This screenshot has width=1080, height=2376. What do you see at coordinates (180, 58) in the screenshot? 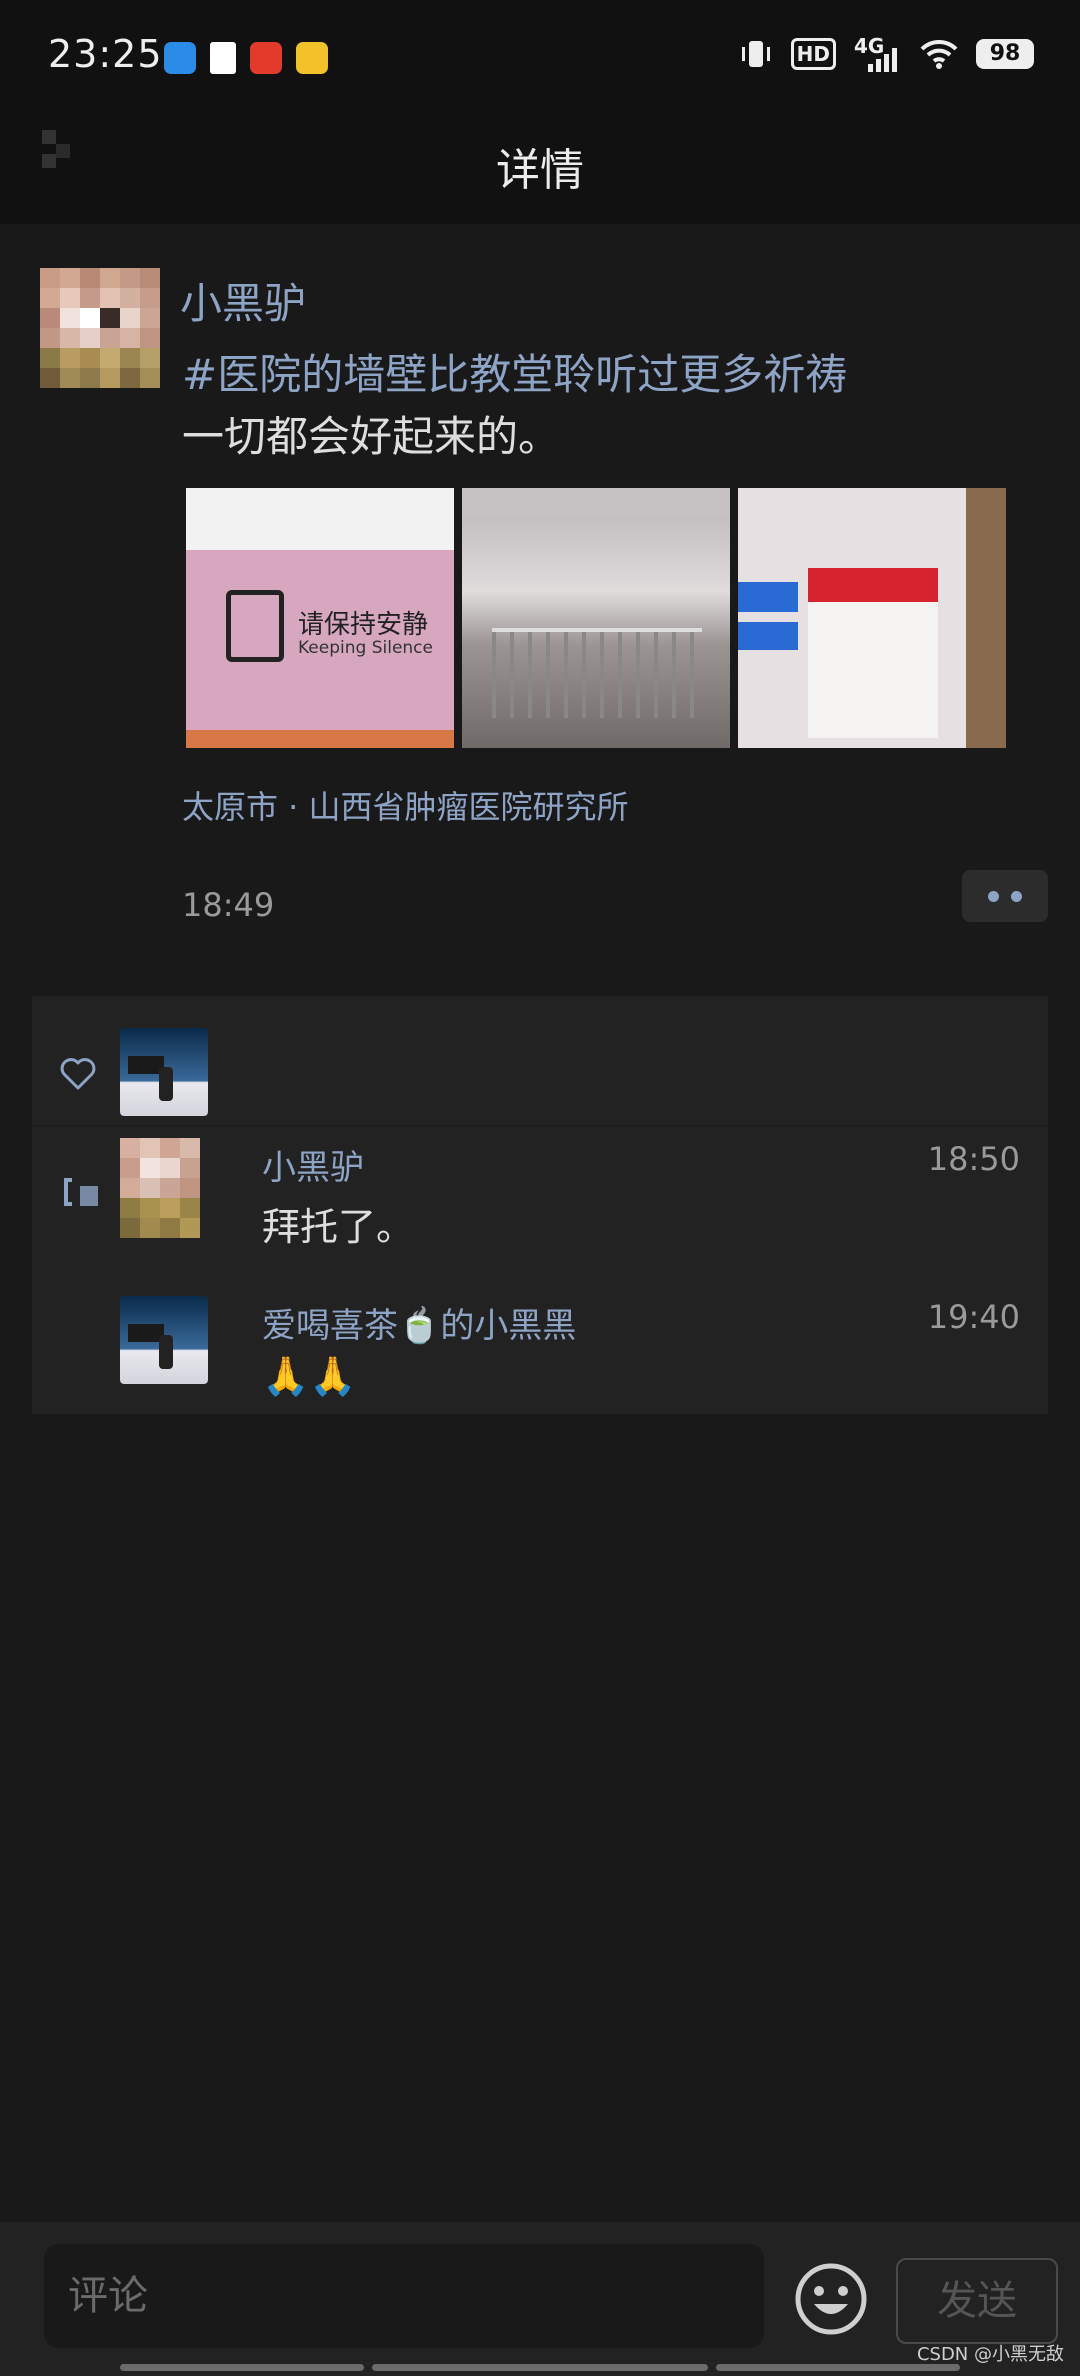
I see `browser-icon` at bounding box center [180, 58].